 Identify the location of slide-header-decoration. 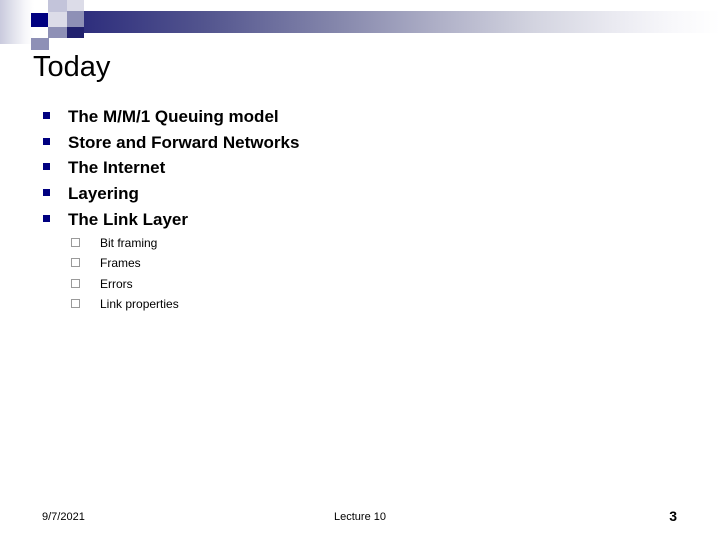
(360, 25).